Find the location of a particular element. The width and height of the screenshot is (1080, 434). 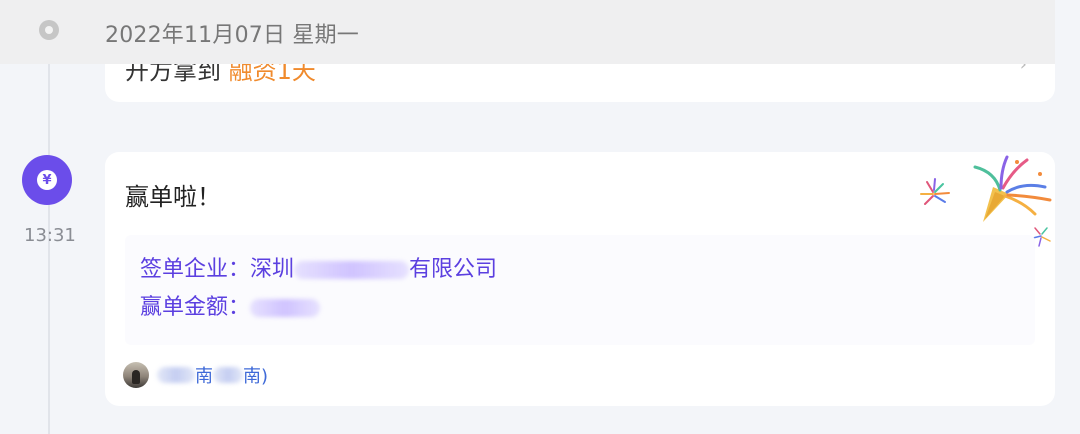

signing-company-label: 签单企业： is located at coordinates (195, 269).